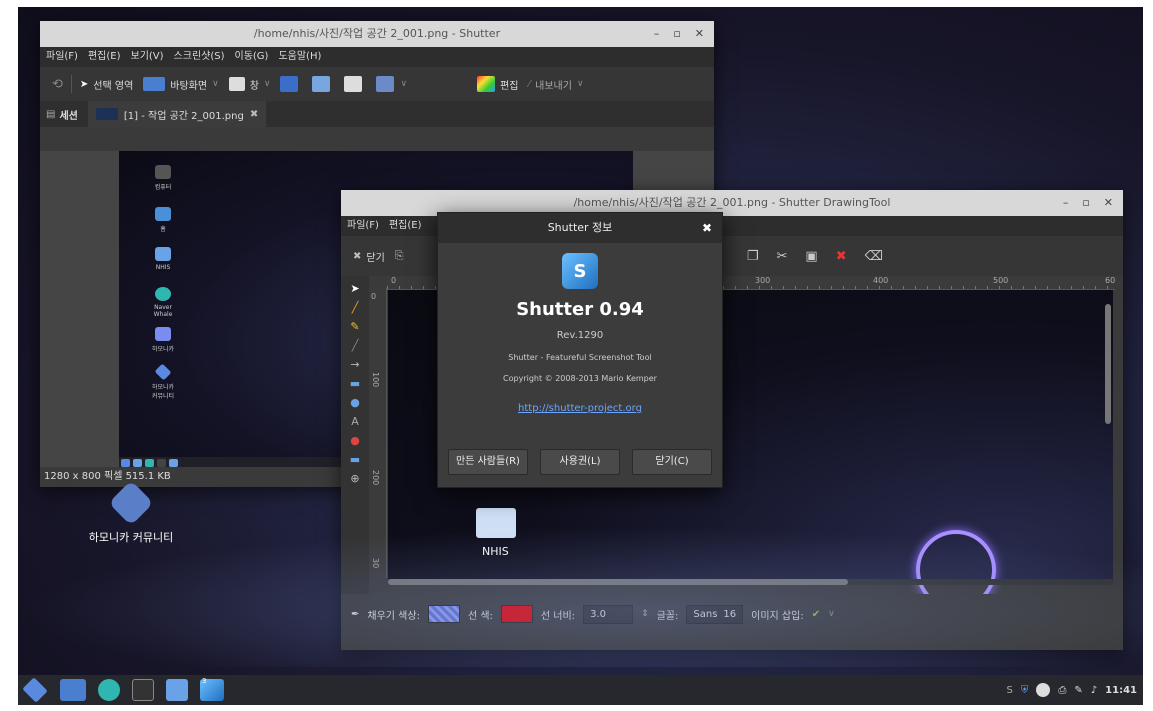  Describe the element at coordinates (1108, 364) in the screenshot. I see `vertical-scrollbar` at that location.